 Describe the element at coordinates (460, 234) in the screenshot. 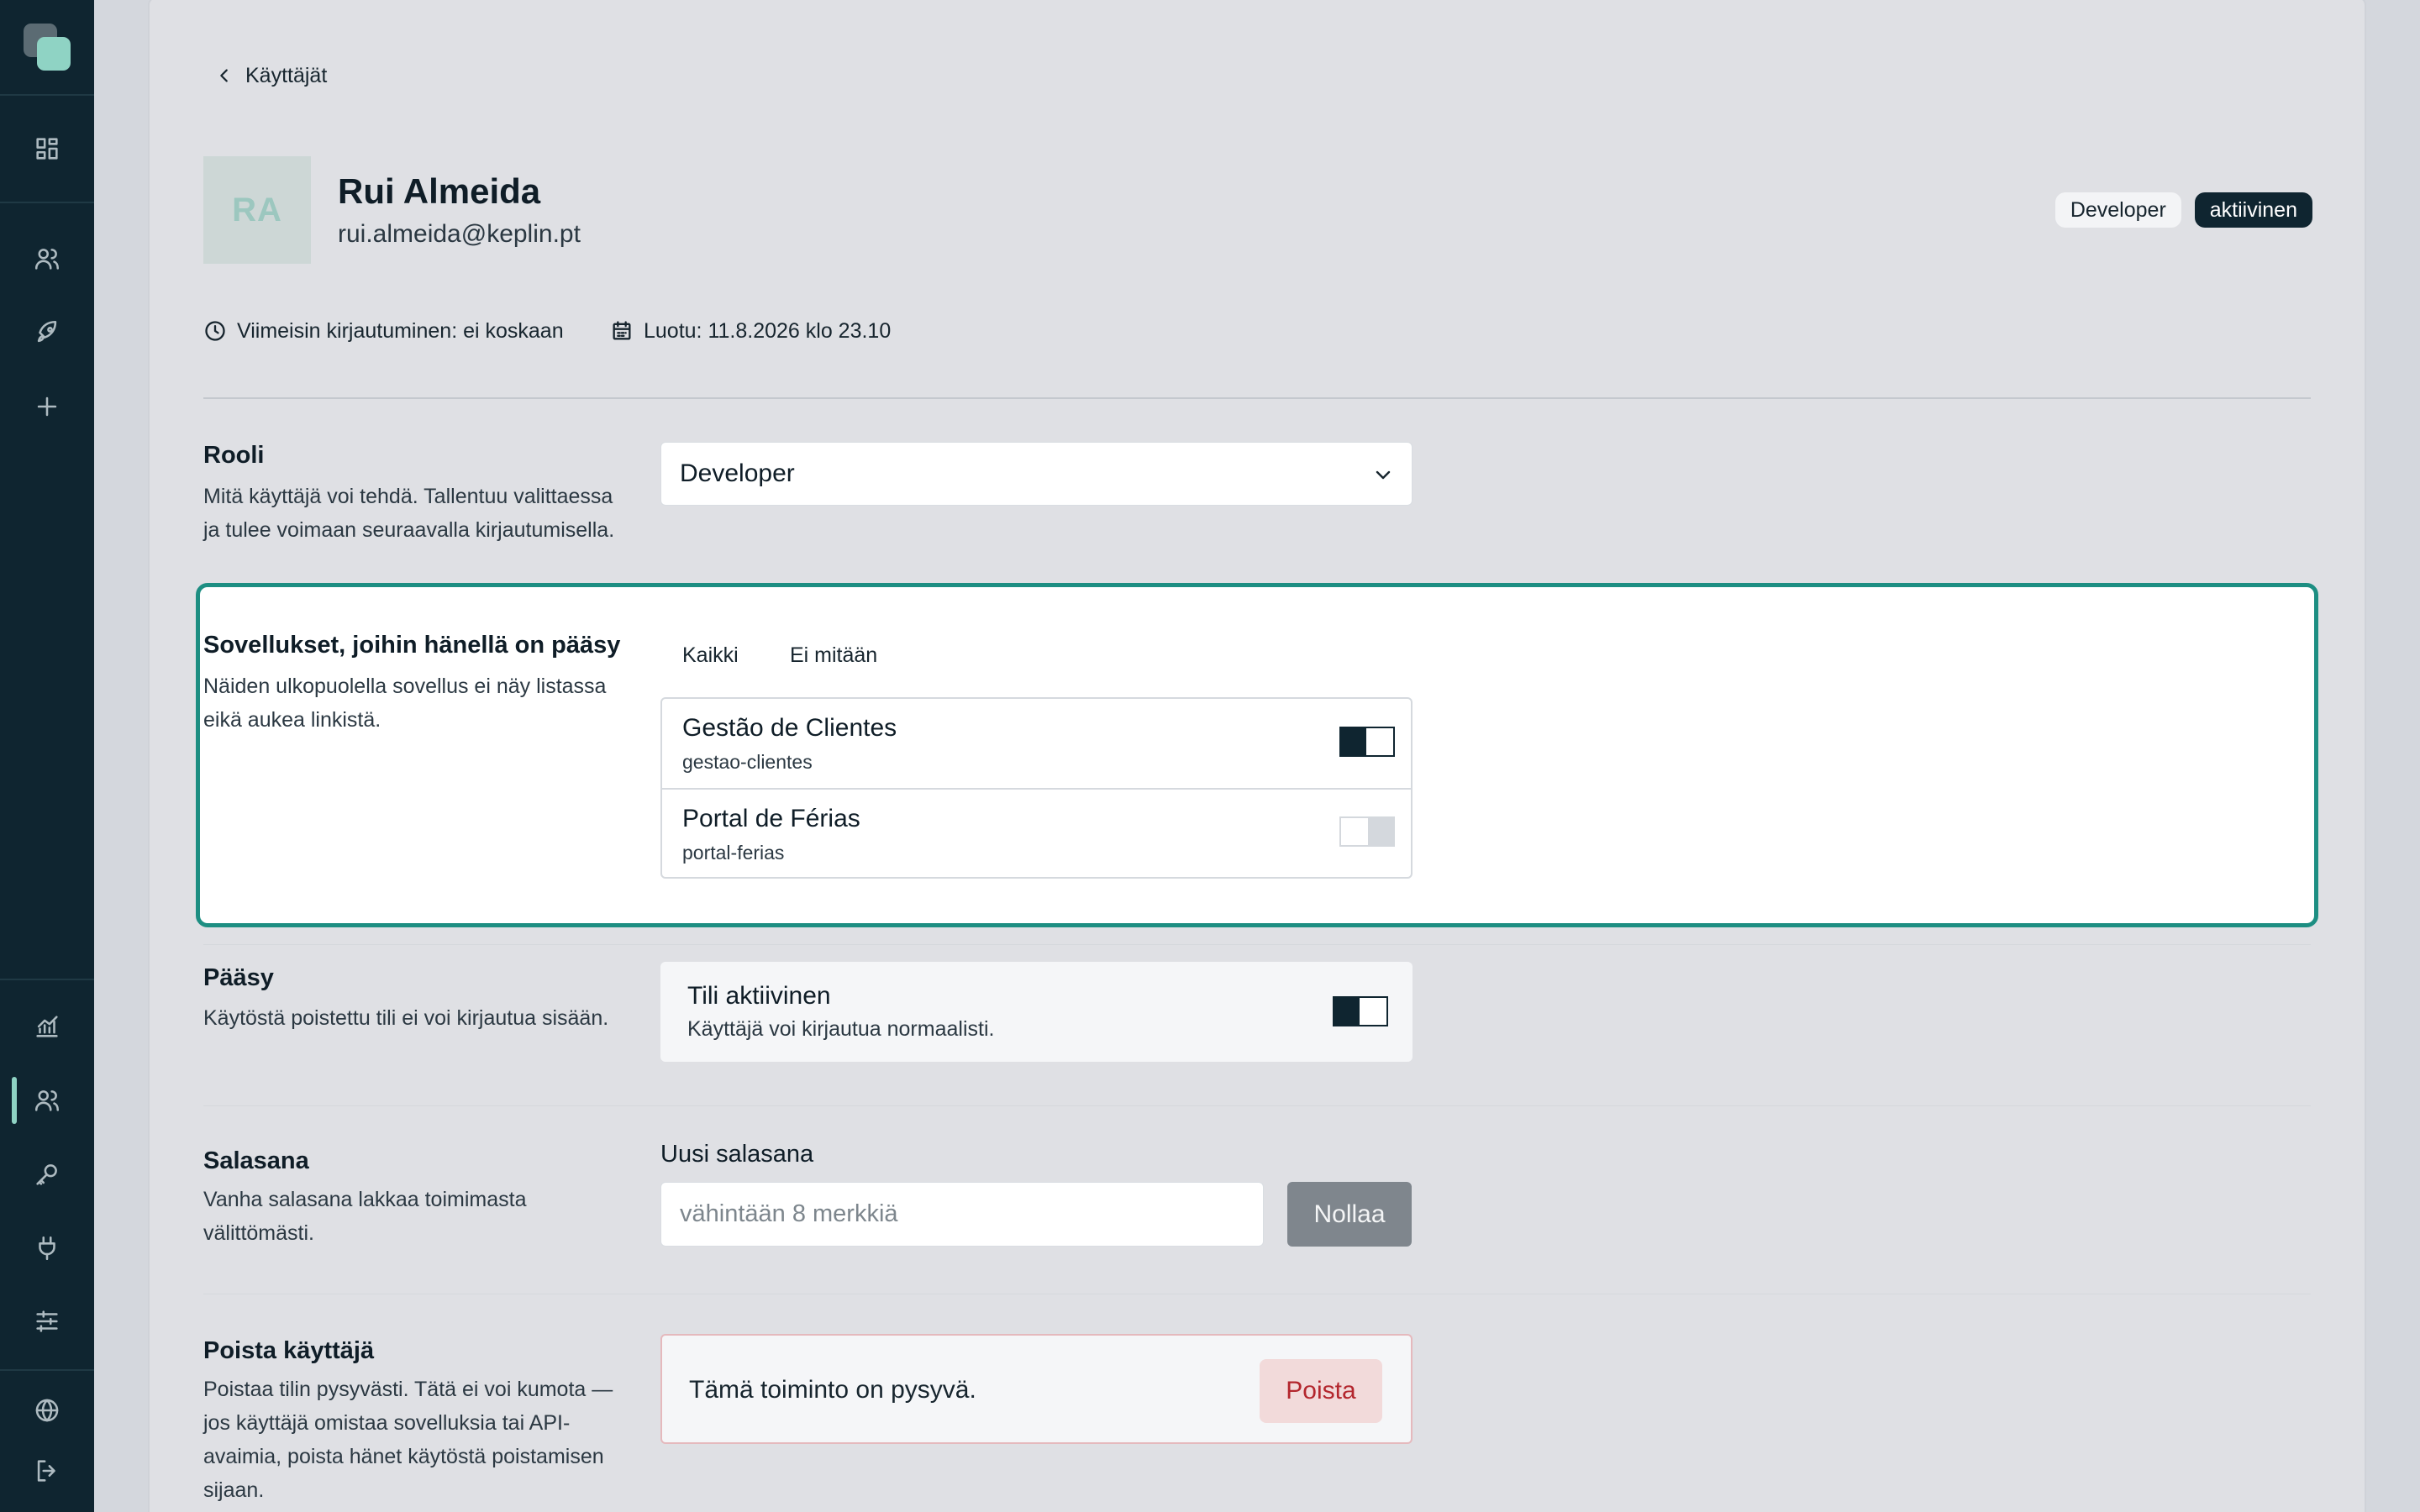

I see `user-email: rui.almeida@keplin.pt` at that location.